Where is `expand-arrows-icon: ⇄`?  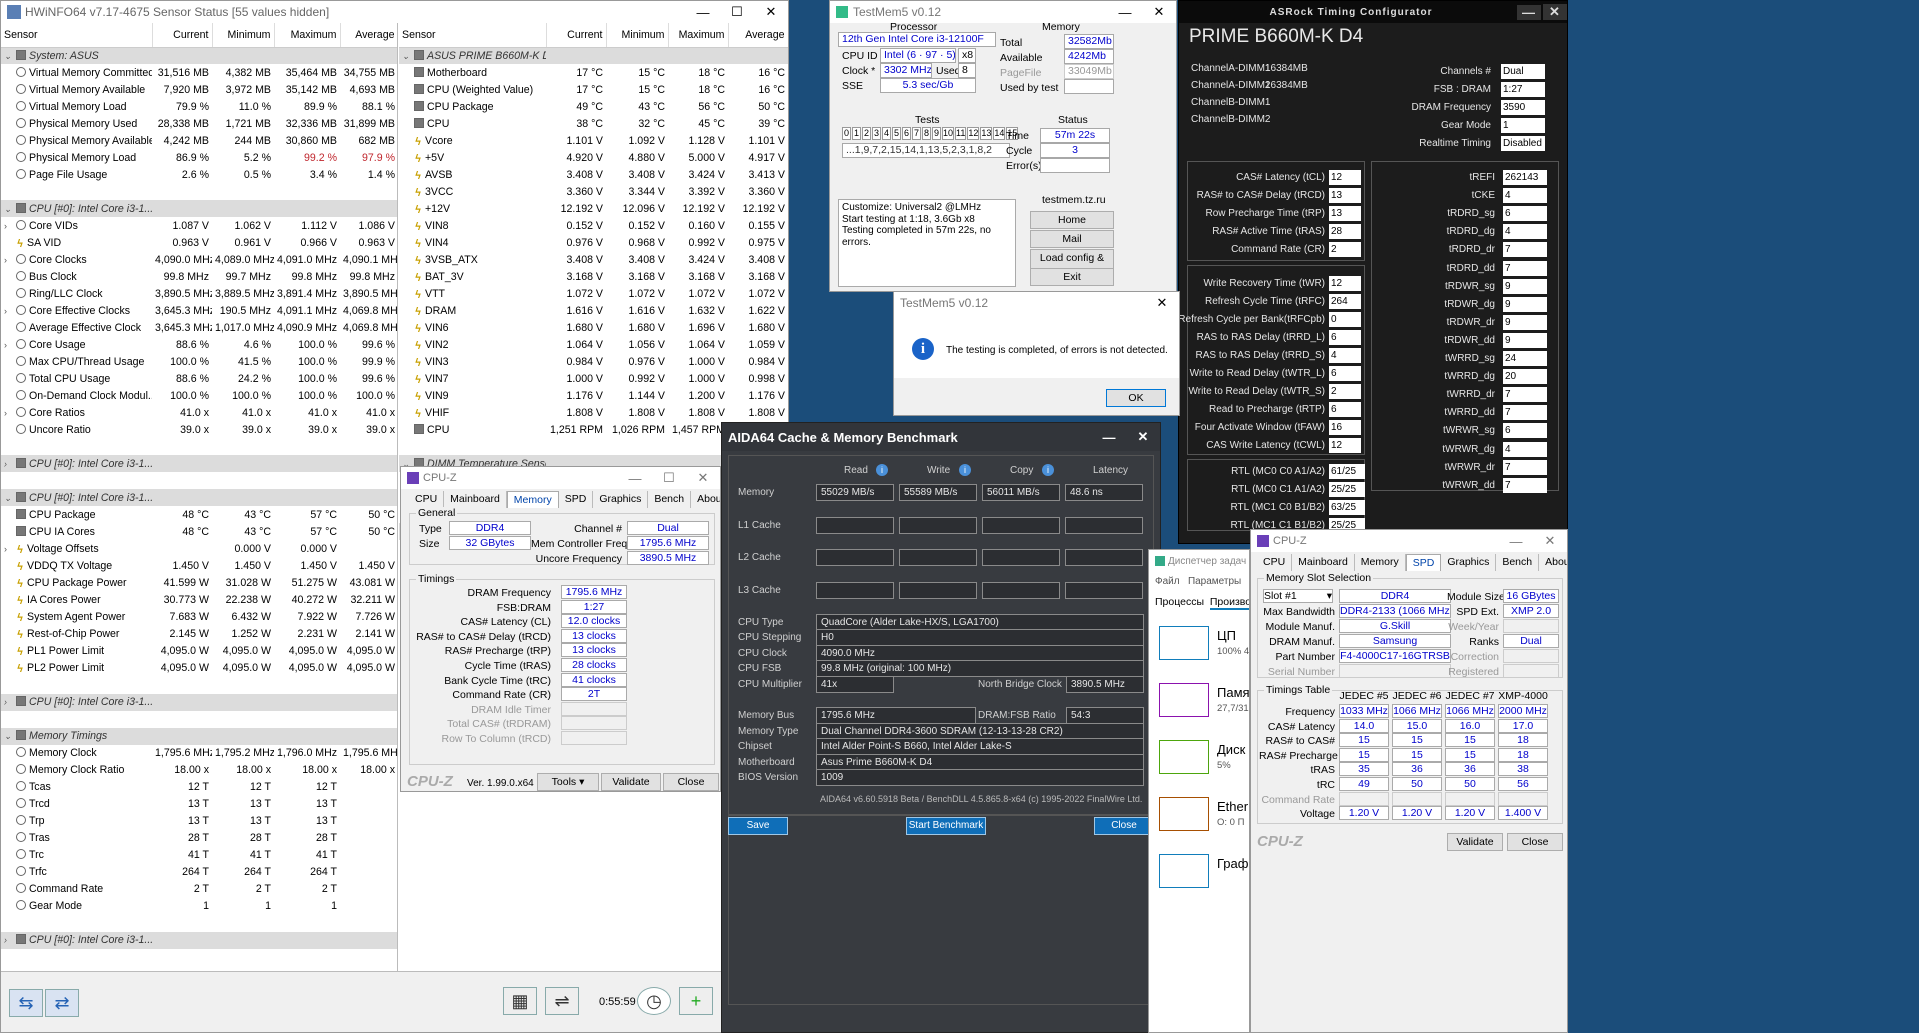 expand-arrows-icon: ⇄ is located at coordinates (62, 1003).